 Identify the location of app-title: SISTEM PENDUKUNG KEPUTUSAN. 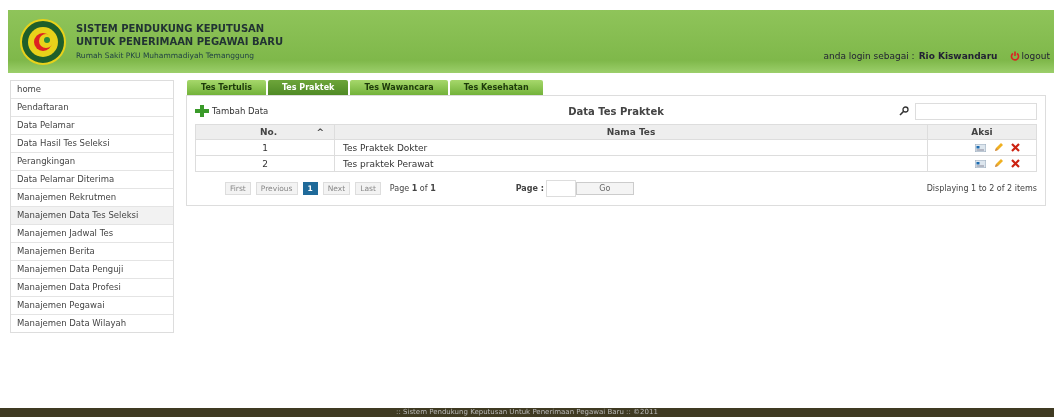
(171, 28).